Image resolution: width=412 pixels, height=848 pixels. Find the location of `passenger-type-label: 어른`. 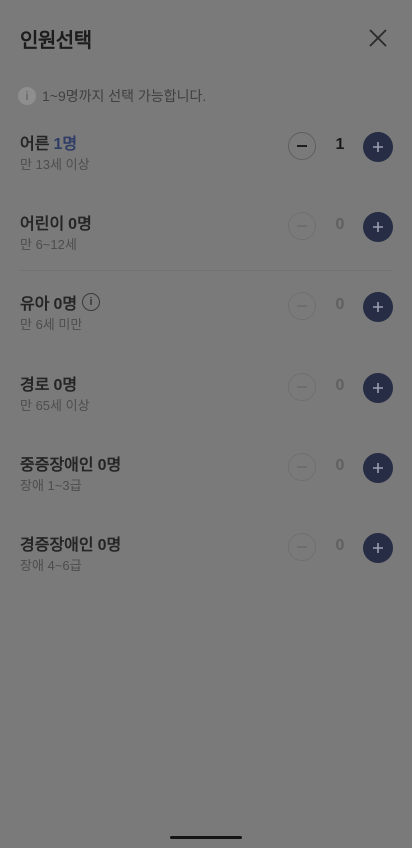

passenger-type-label: 어른 is located at coordinates (35, 144).